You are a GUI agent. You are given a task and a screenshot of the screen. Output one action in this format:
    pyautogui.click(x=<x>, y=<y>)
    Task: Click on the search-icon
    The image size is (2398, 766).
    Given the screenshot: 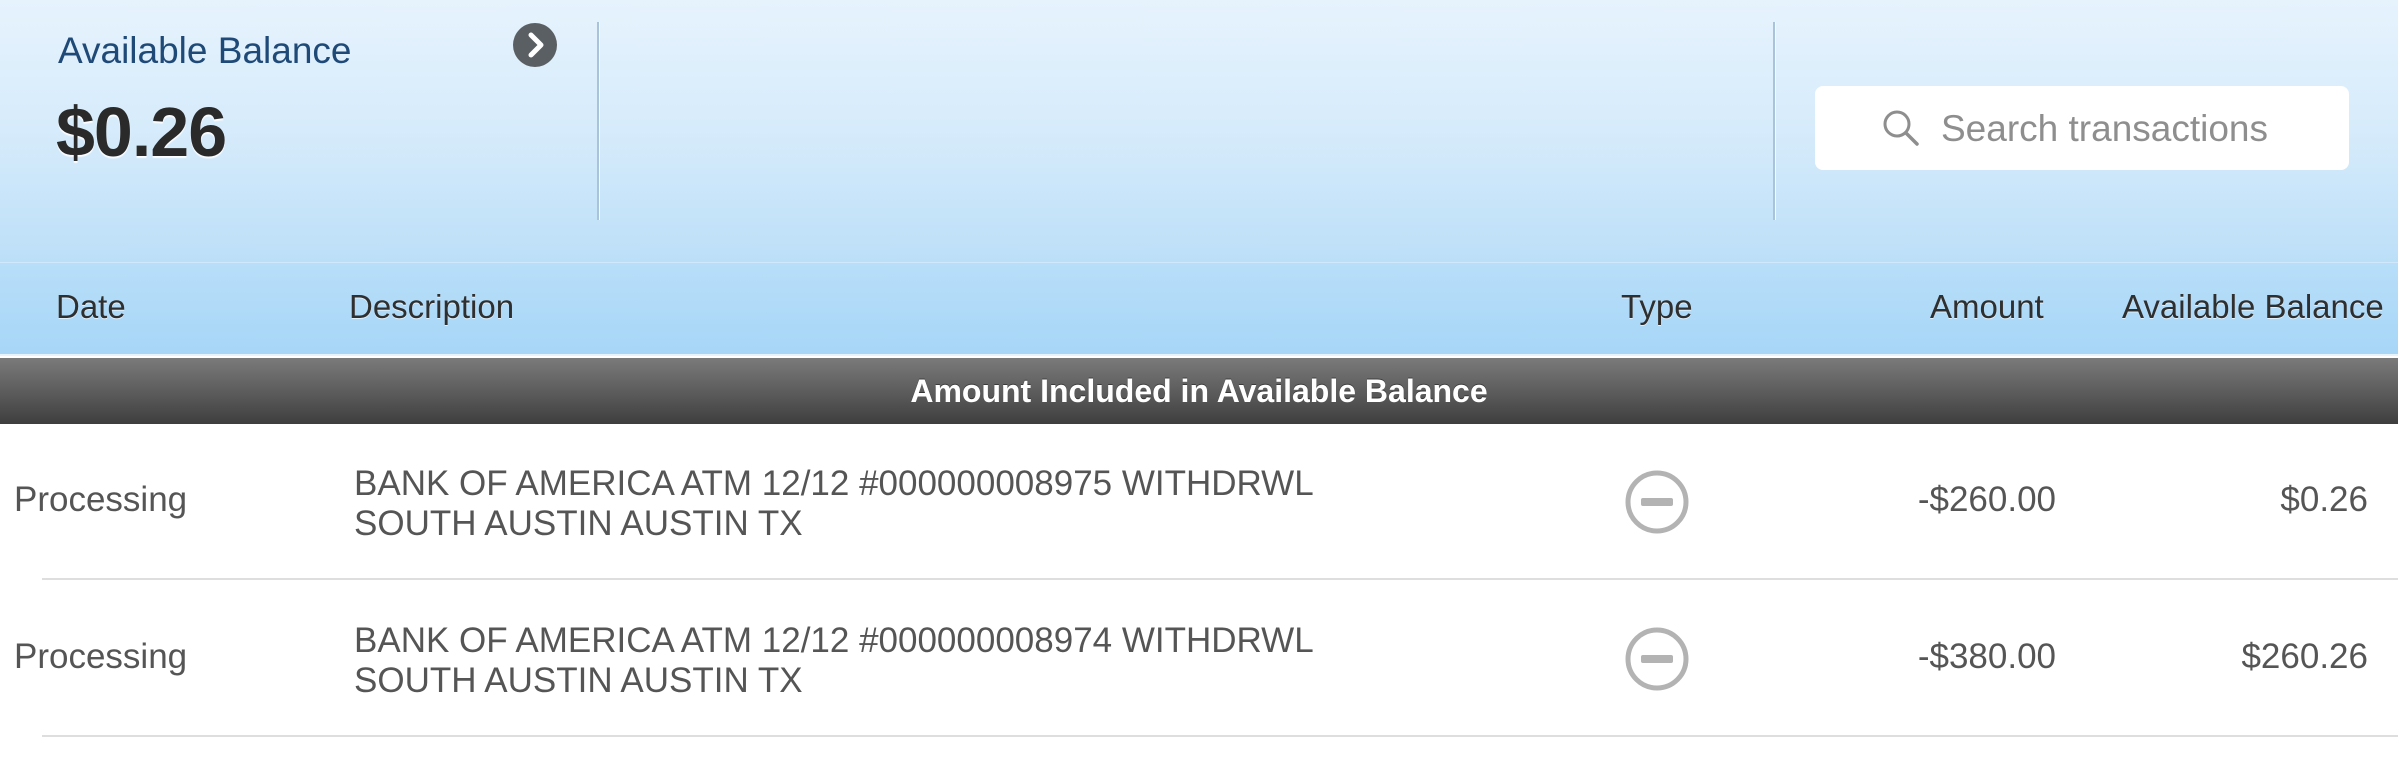 What is the action you would take?
    pyautogui.click(x=1901, y=128)
    